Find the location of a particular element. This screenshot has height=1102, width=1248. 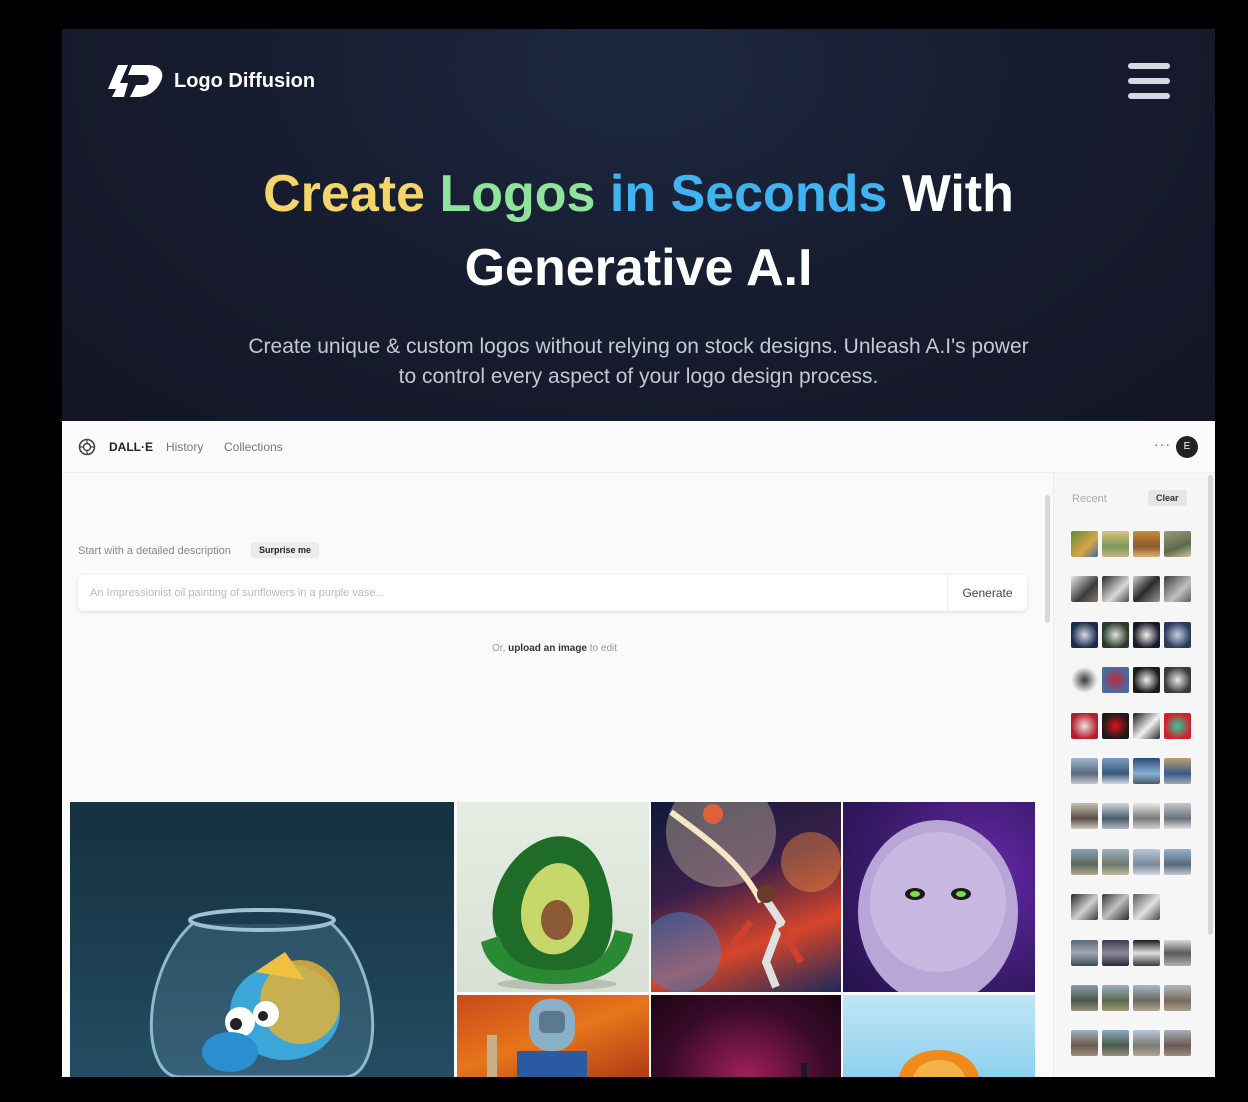

basketball-nebula-illustration is located at coordinates (746, 897).